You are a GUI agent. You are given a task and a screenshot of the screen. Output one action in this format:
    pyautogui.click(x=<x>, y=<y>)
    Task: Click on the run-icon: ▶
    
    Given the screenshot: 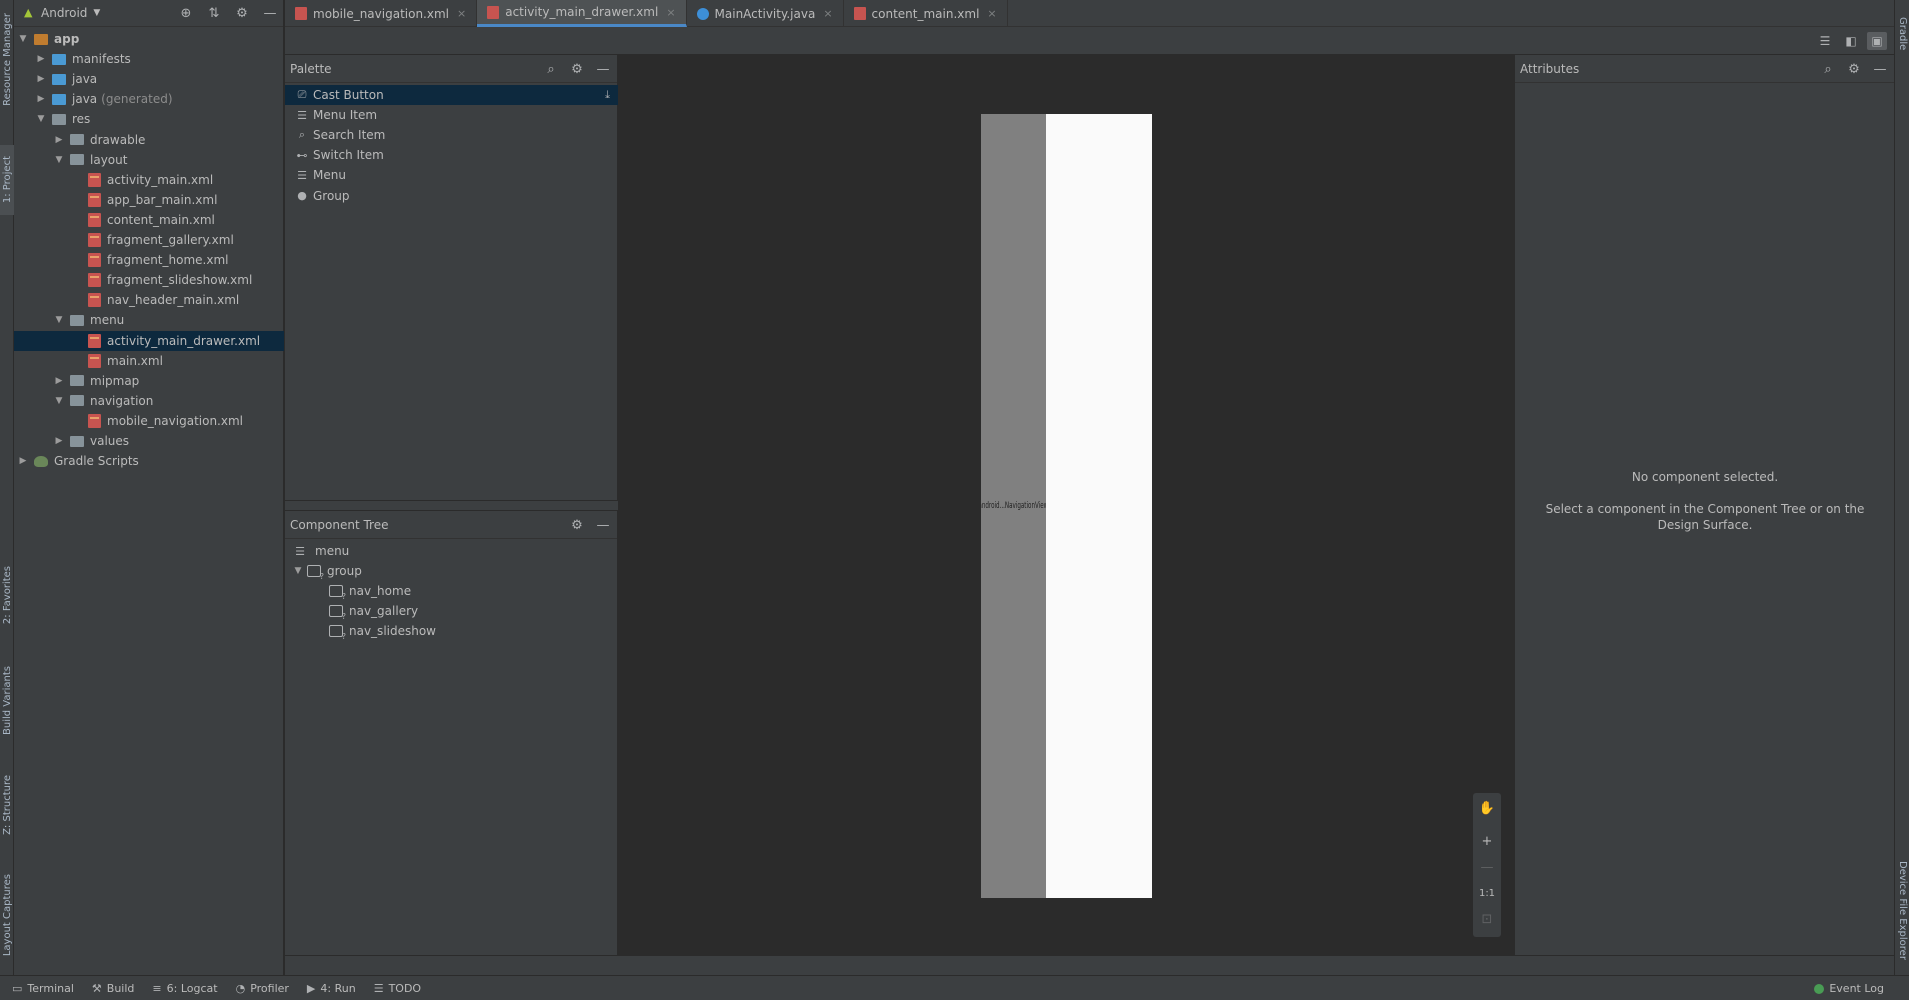 What is the action you would take?
    pyautogui.click(x=311, y=988)
    